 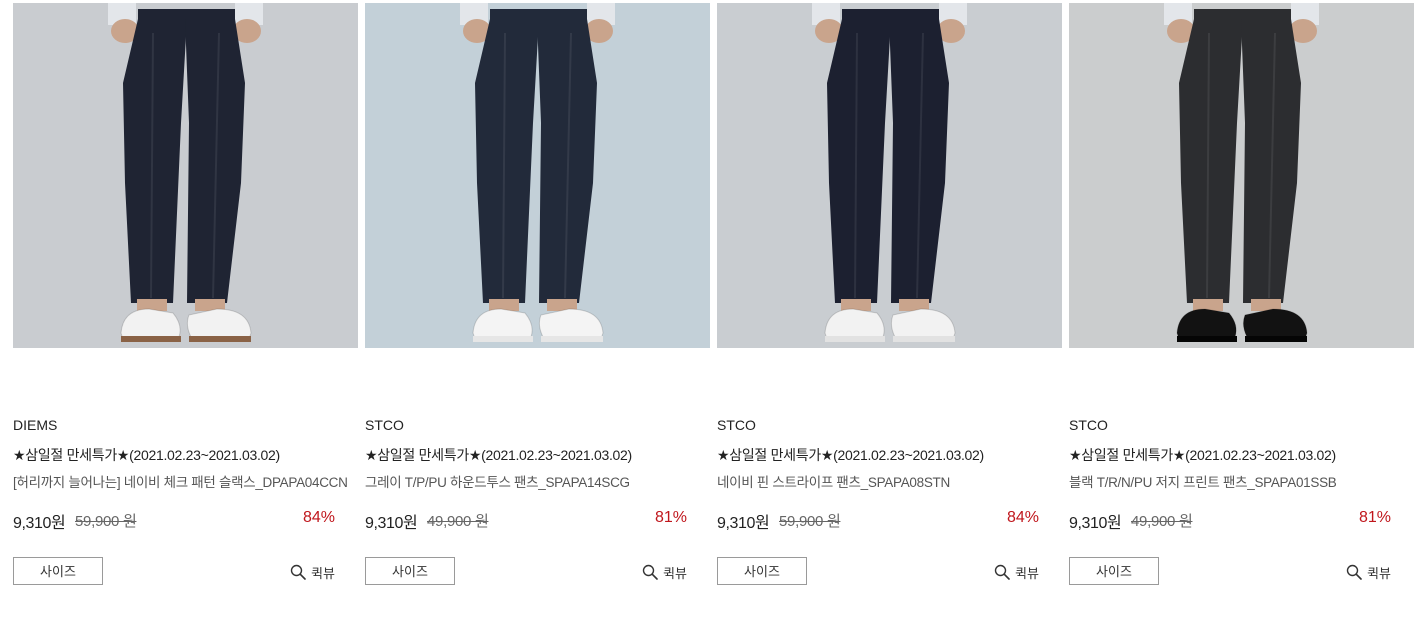 I want to click on product-brand: DIEMS, so click(x=35, y=425).